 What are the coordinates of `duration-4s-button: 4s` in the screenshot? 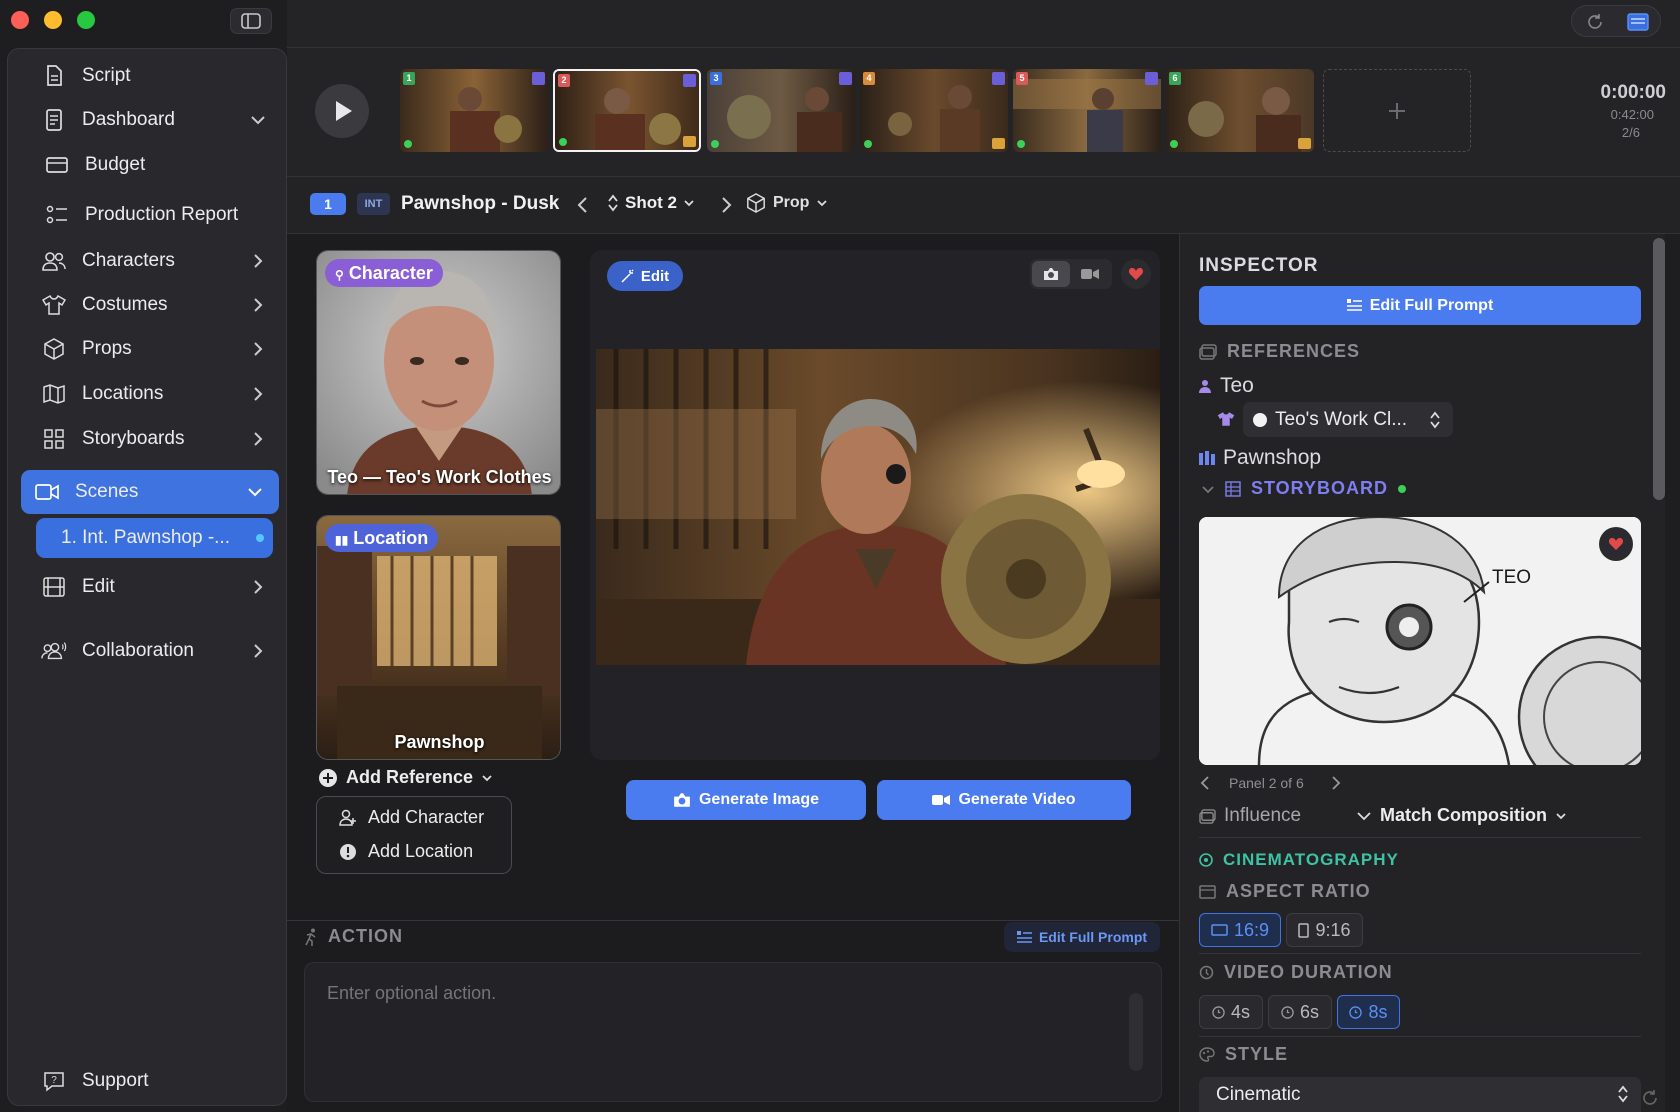 It's located at (1231, 1012).